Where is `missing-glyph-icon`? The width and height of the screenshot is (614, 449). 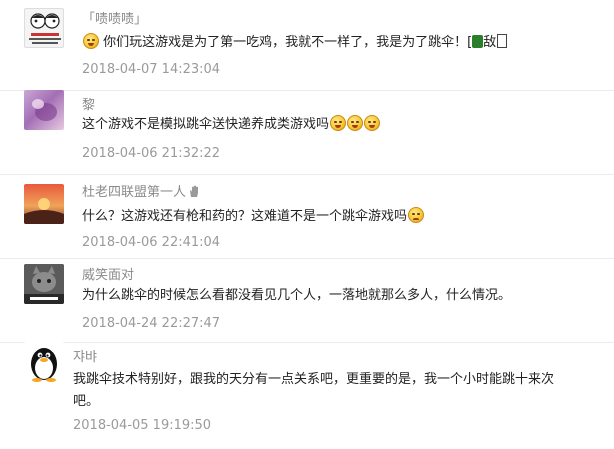
missing-glyph-icon is located at coordinates (502, 41).